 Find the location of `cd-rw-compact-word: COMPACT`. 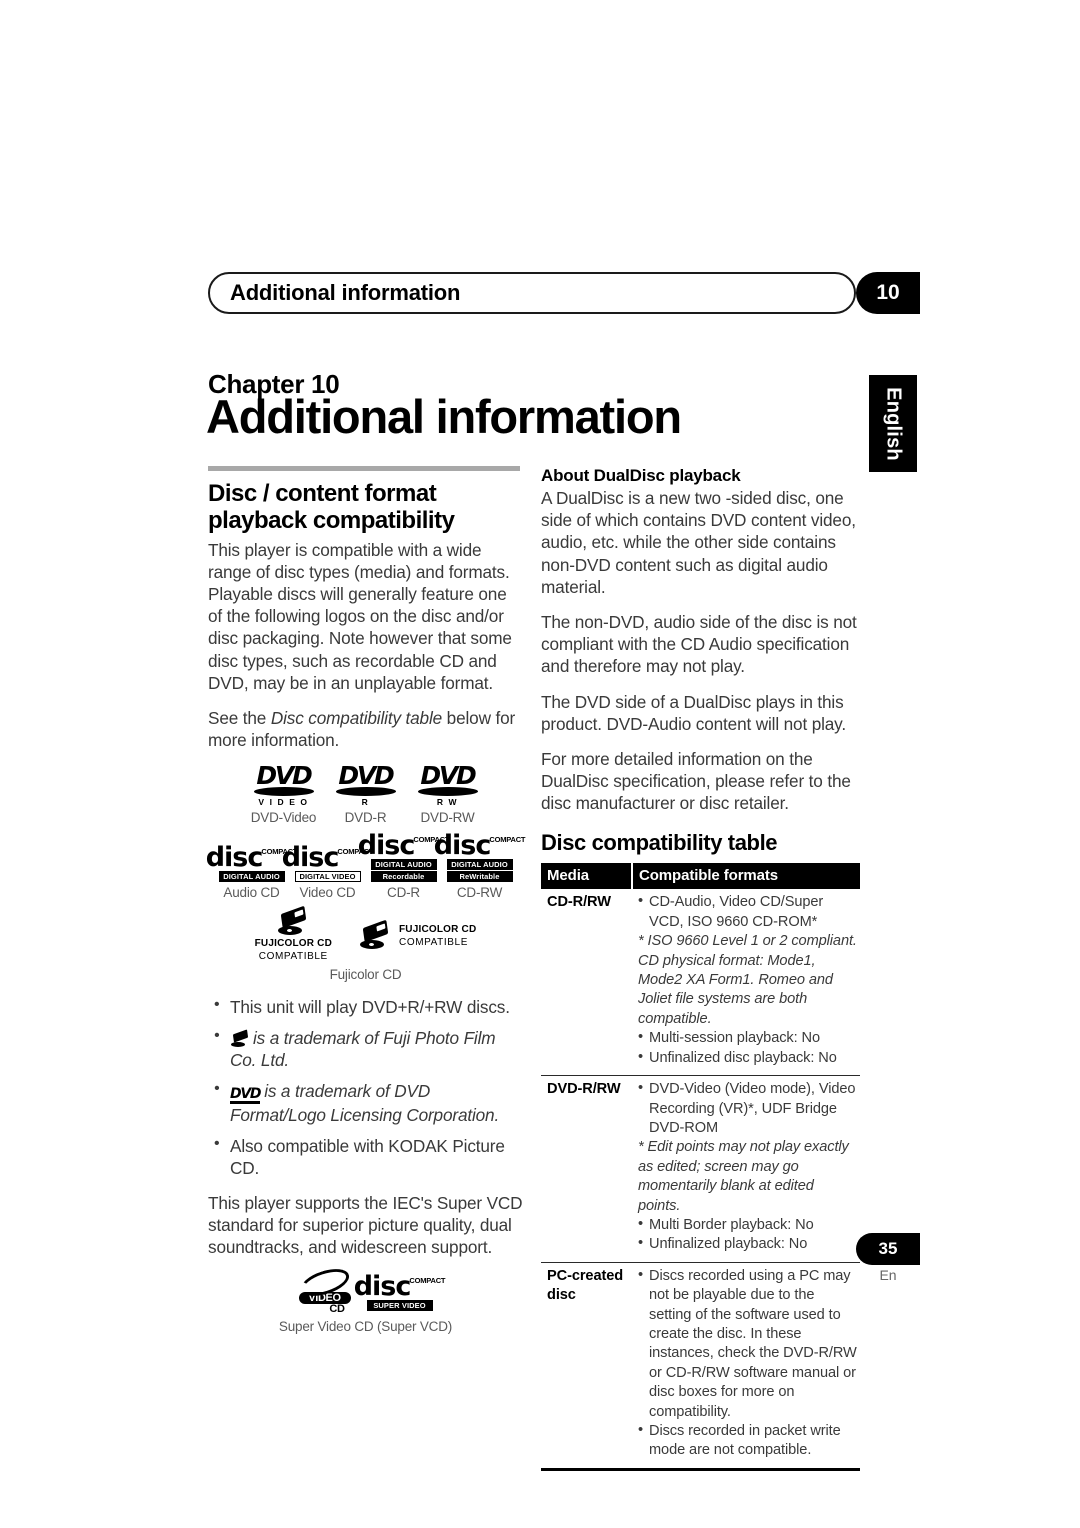

cd-rw-compact-word: COMPACT is located at coordinates (507, 840).